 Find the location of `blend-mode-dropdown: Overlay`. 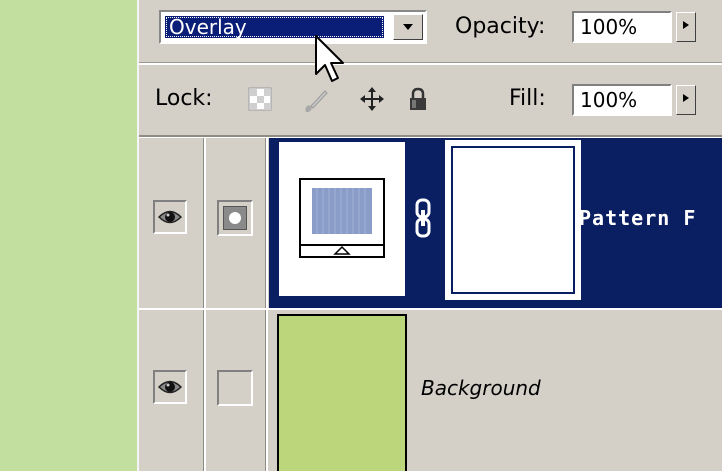

blend-mode-dropdown: Overlay is located at coordinates (293, 27).